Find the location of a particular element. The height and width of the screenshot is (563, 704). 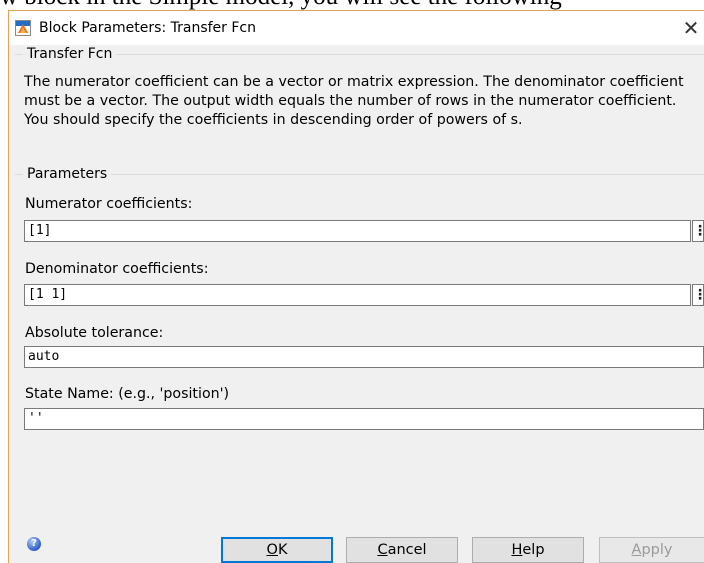

absolute-tolerance-input: auto is located at coordinates (364, 357).